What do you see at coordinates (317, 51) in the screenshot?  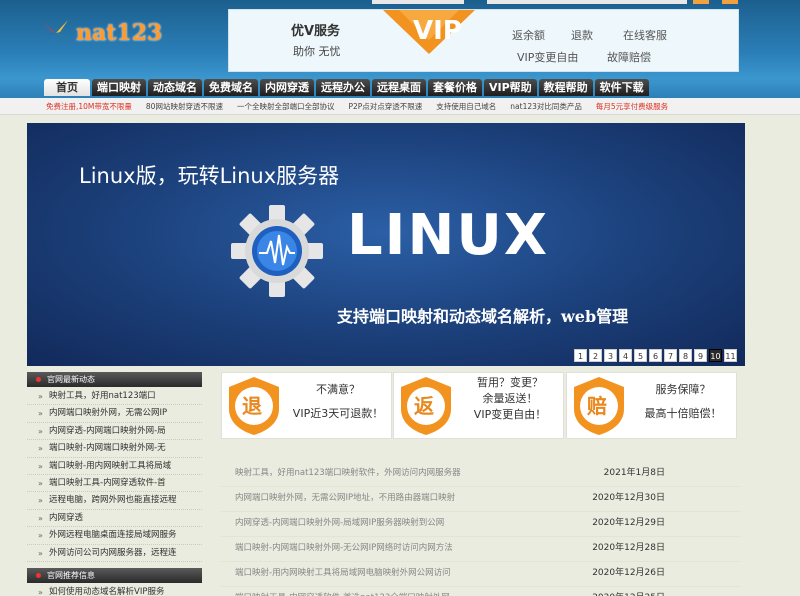 I see `vip-service-subtitle: 助你 无忧` at bounding box center [317, 51].